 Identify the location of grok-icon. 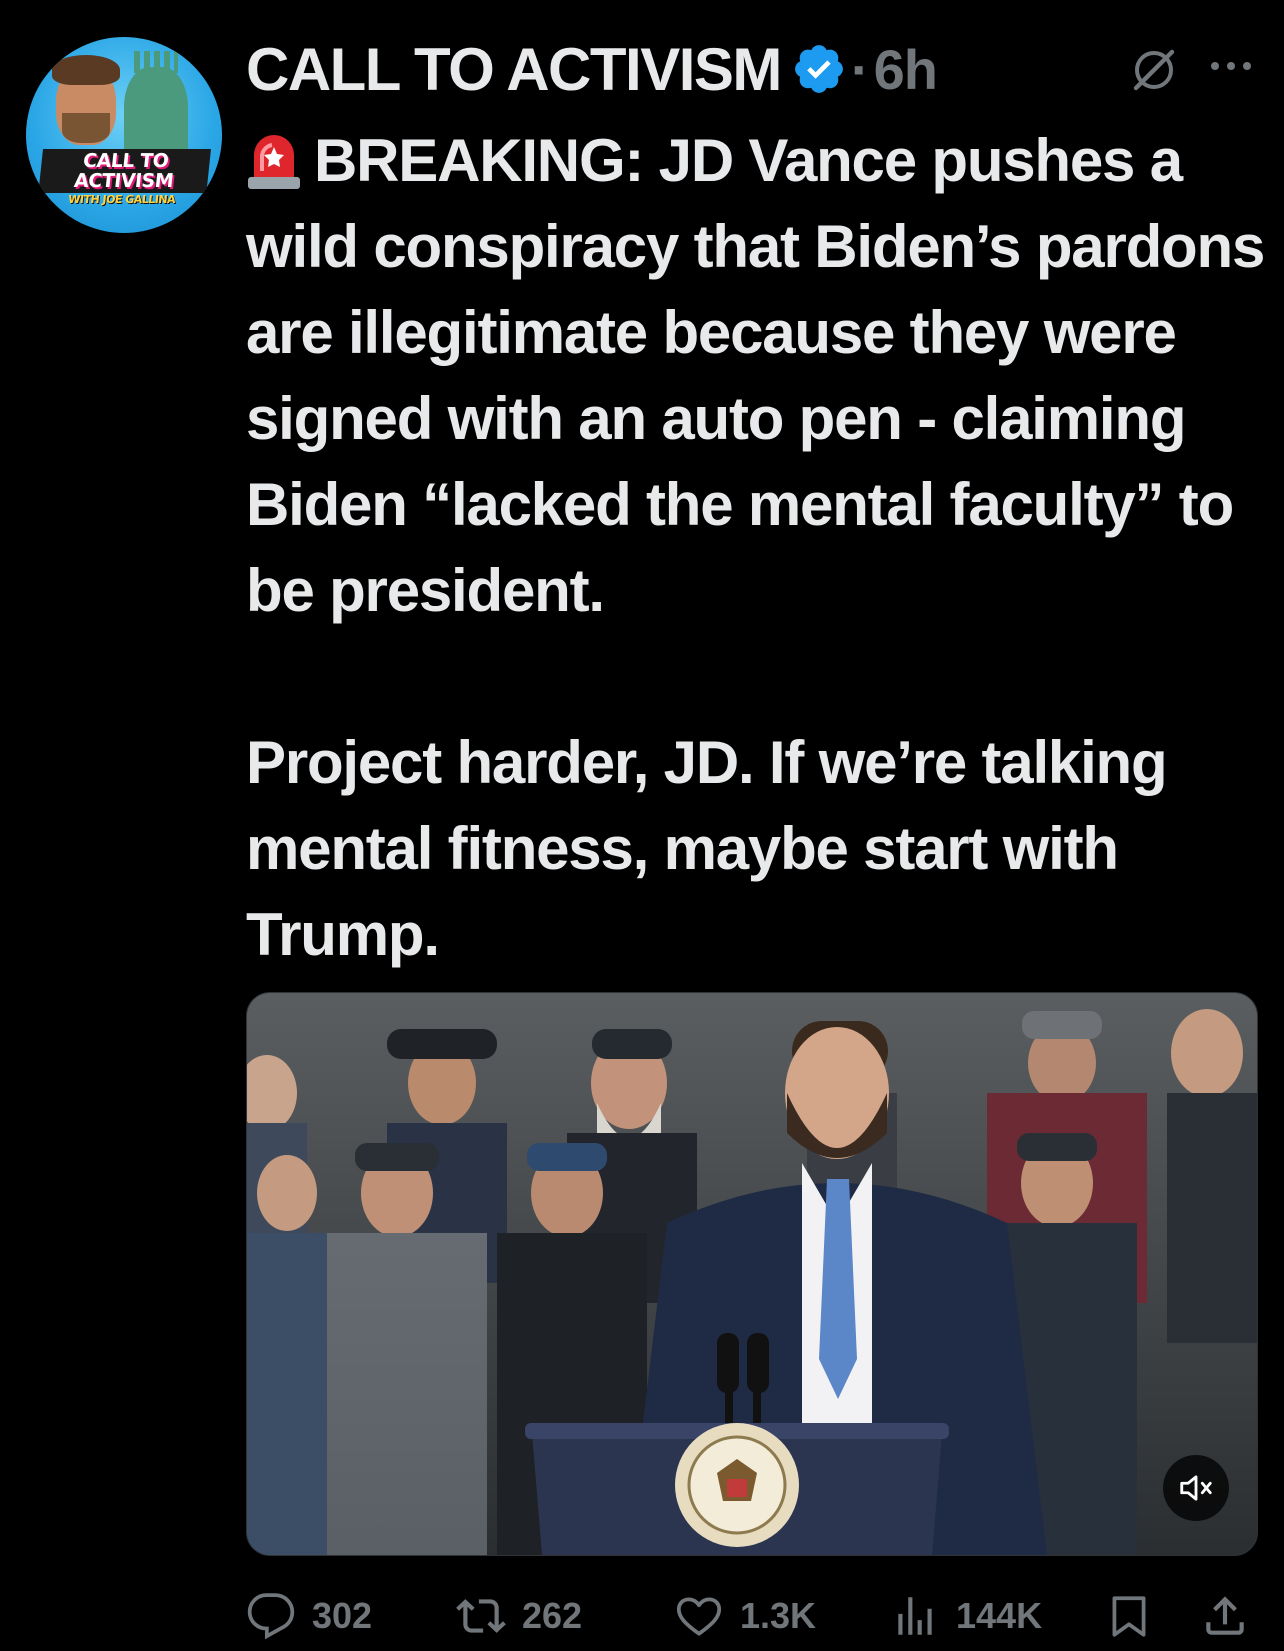
(1154, 70).